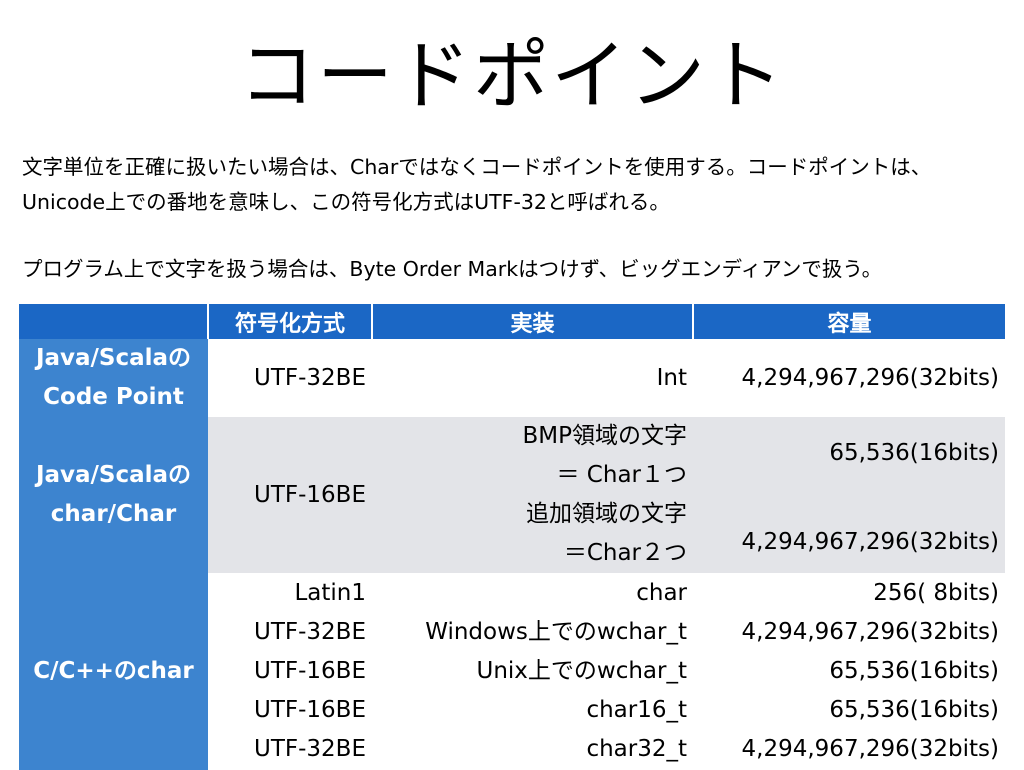 This screenshot has width=1024, height=770. I want to click on row-label-c-char: C/C++のchar, so click(113, 671).